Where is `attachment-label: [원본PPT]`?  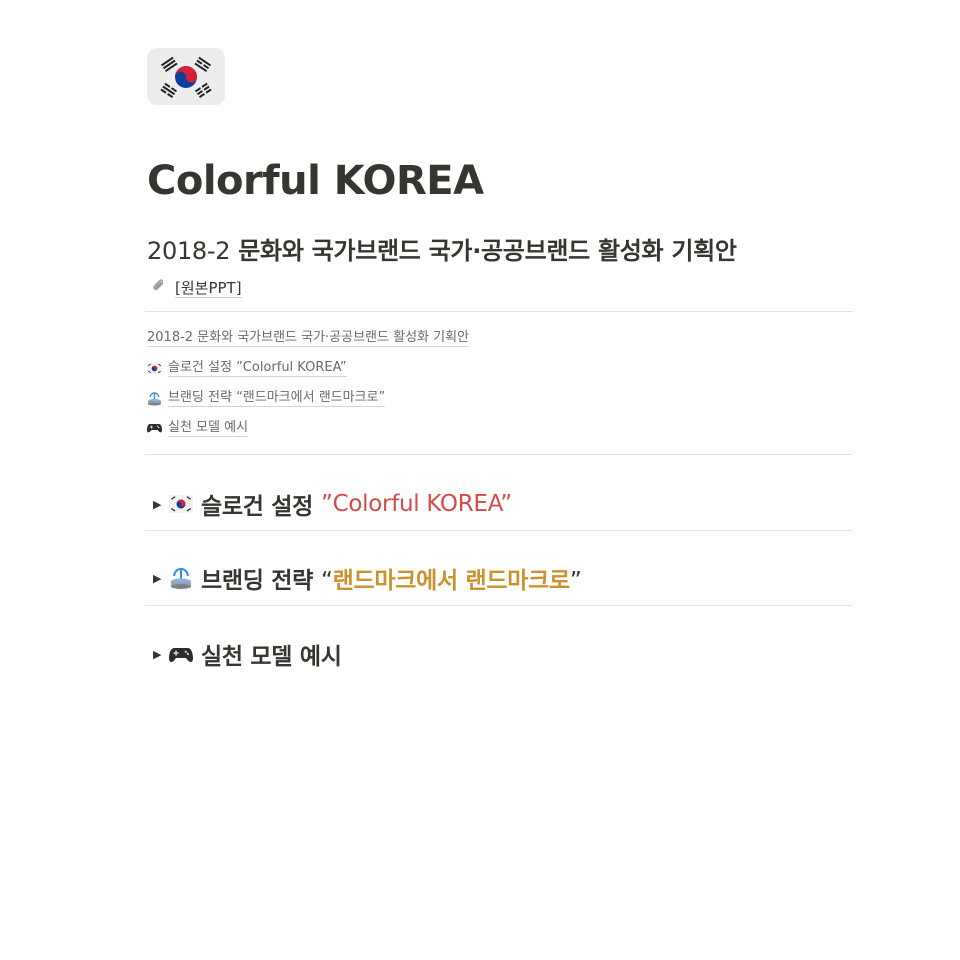
attachment-label: [원본PPT] is located at coordinates (208, 288).